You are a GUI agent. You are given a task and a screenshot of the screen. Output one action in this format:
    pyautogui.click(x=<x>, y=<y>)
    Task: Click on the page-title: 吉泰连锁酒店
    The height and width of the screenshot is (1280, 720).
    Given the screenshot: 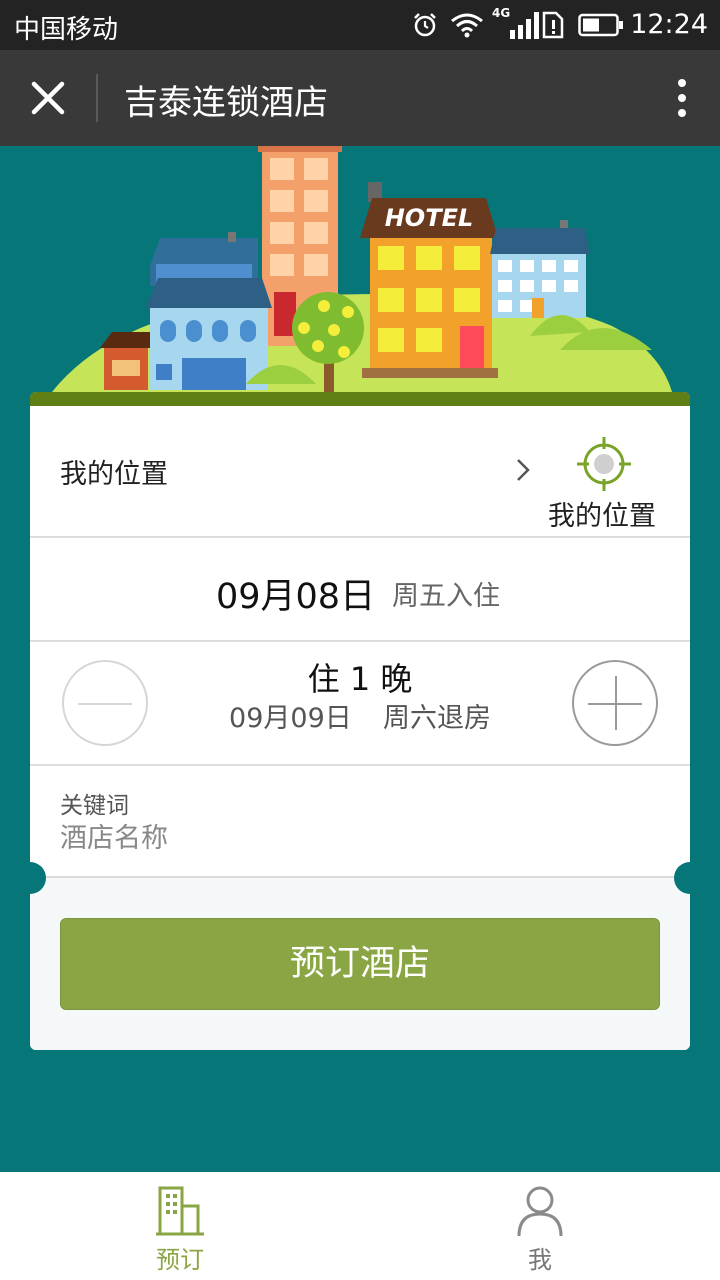 What is the action you would take?
    pyautogui.click(x=226, y=103)
    